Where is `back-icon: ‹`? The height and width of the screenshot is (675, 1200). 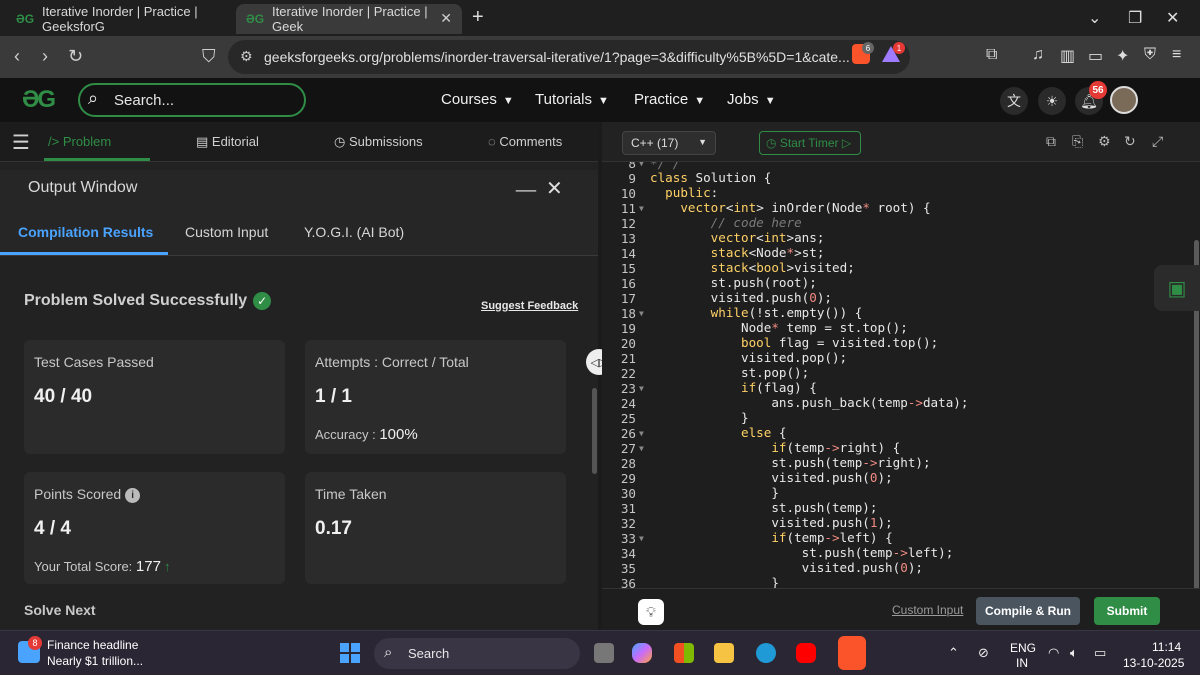
back-icon: ‹ is located at coordinates (17, 56).